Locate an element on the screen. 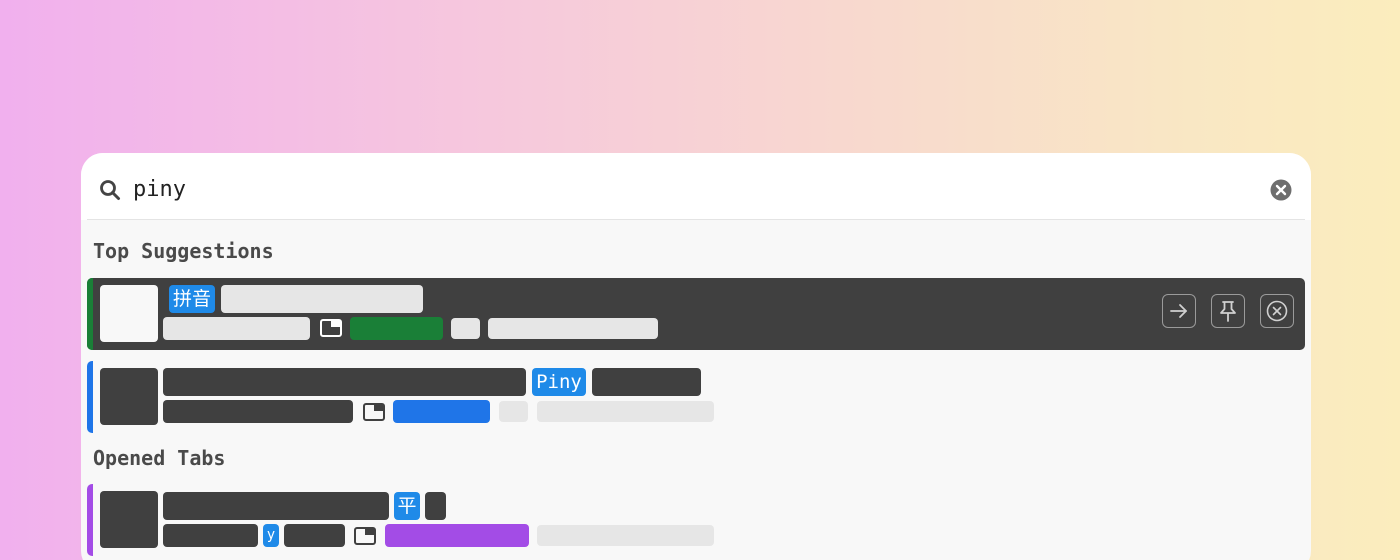 This screenshot has height=560, width=1400. search-icon is located at coordinates (110, 190).